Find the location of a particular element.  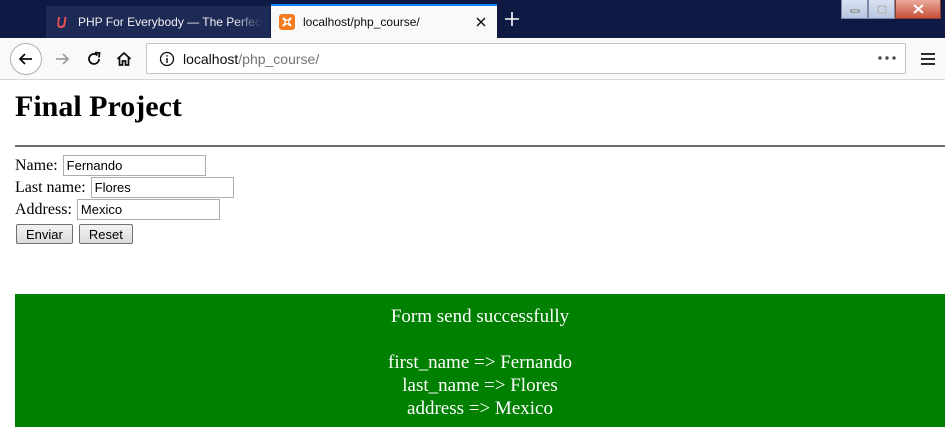

divider is located at coordinates (480, 146).